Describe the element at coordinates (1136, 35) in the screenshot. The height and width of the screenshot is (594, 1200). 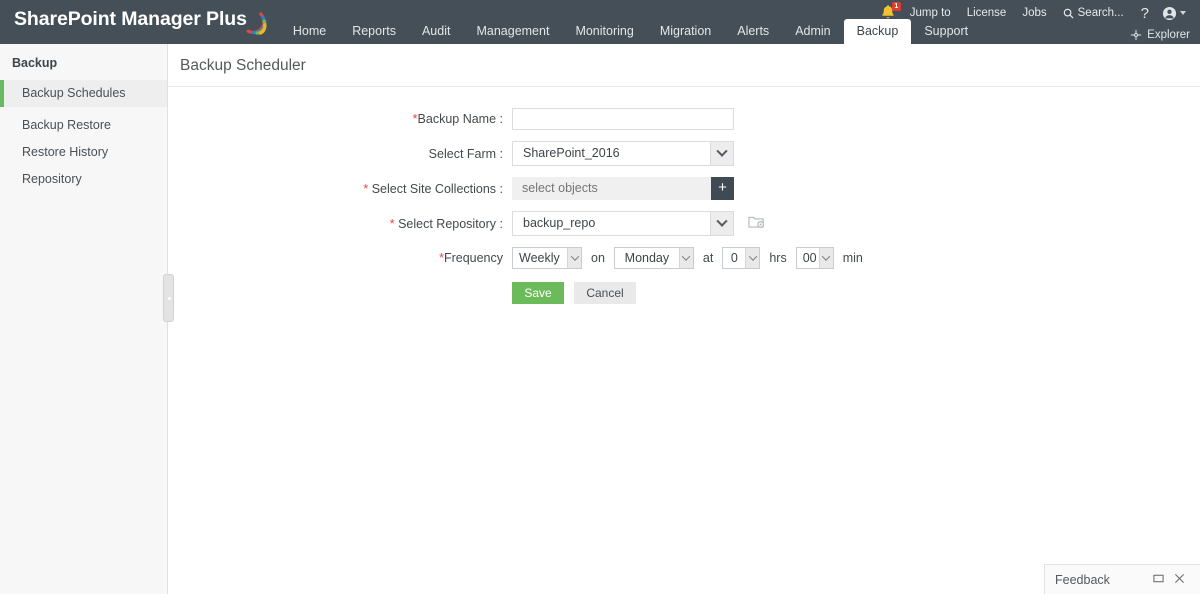
I see `sitemap-icon` at that location.